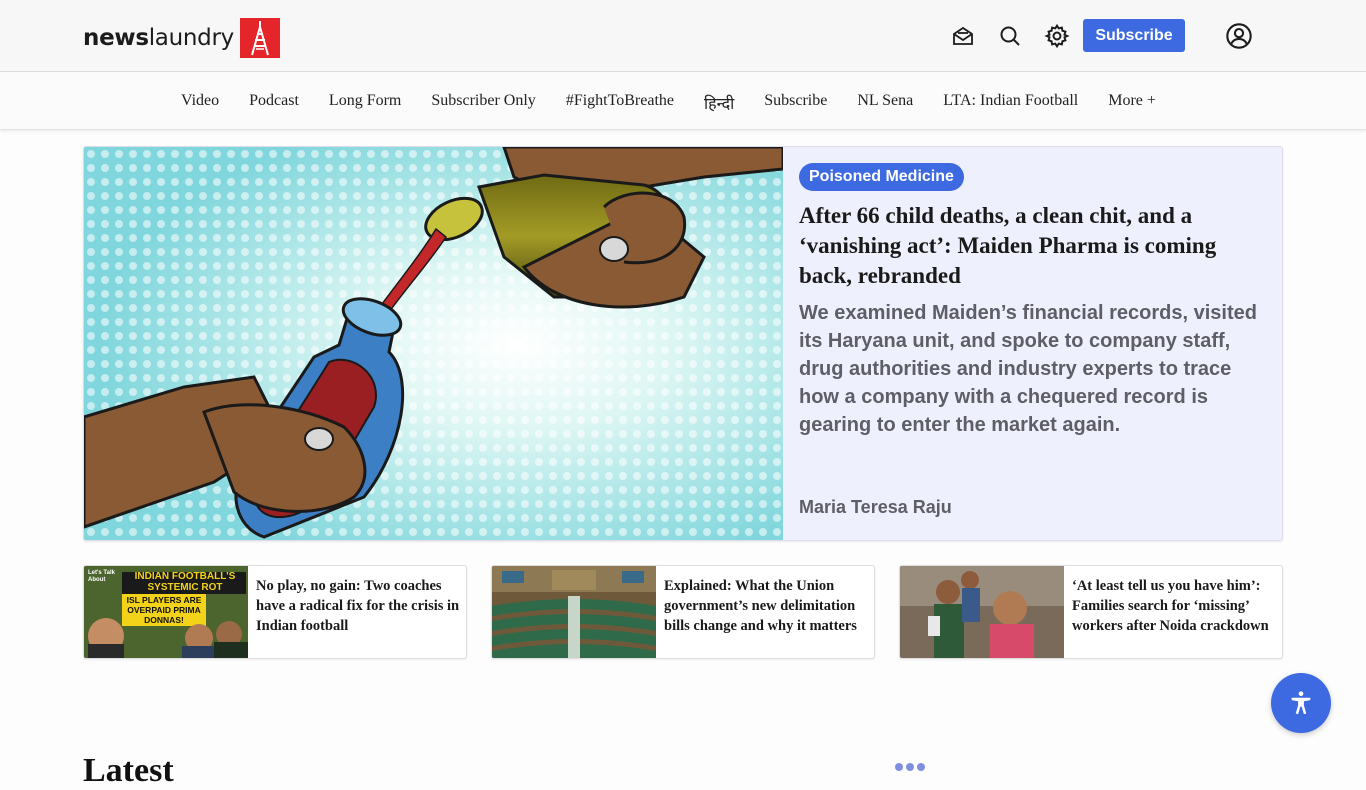 The width and height of the screenshot is (1366, 790). I want to click on accessibility-button, so click(1301, 703).